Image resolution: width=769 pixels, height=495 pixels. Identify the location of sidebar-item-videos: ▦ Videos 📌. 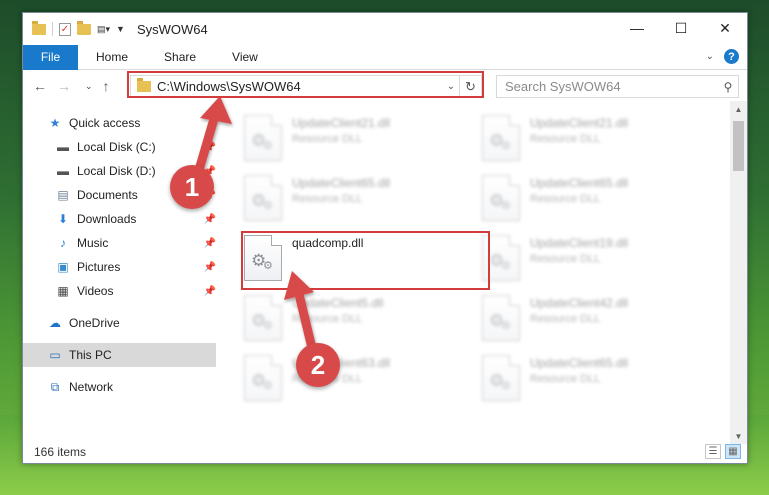
(135, 291).